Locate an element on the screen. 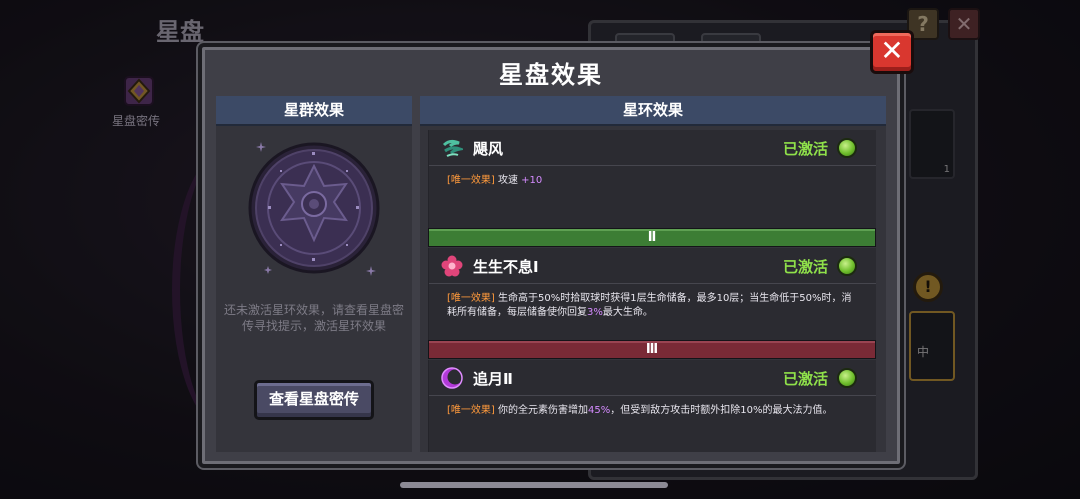  home-indicator is located at coordinates (534, 485).